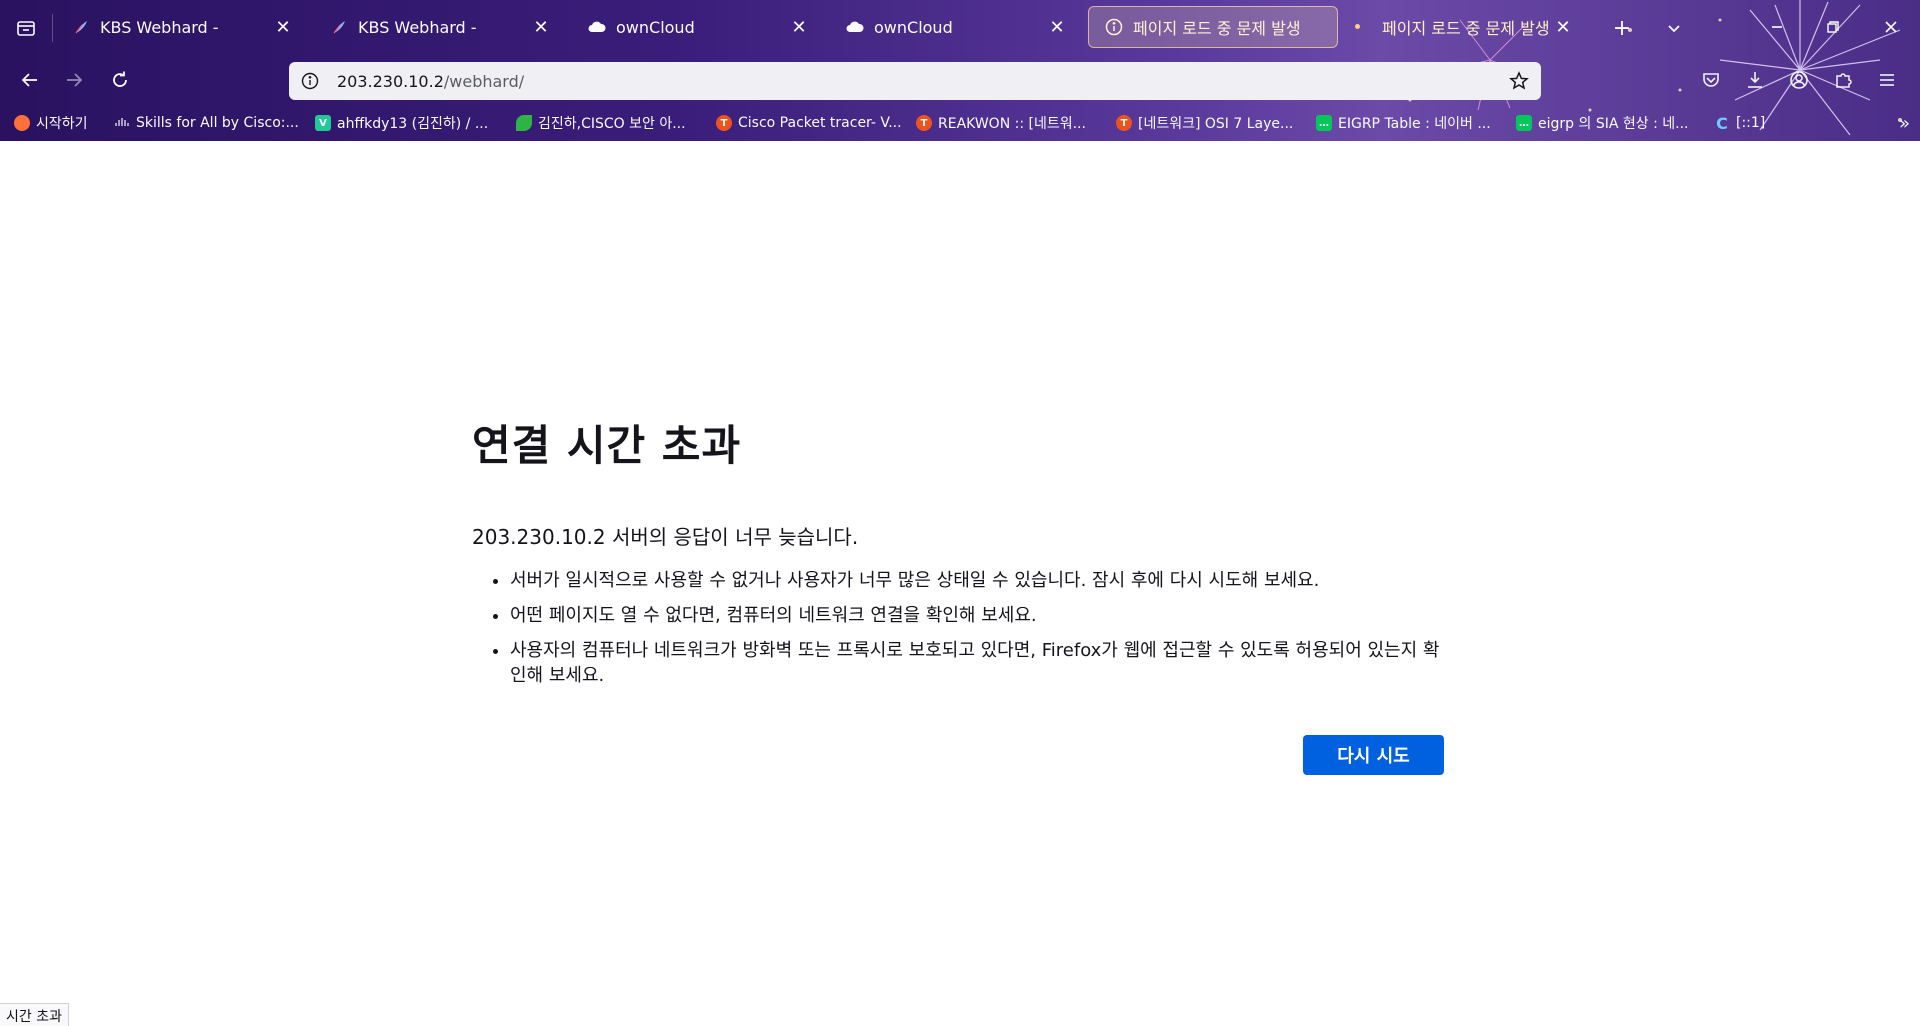 Image resolution: width=1920 pixels, height=1026 pixels. I want to click on tab-owncloud-1: ownCloud ✕, so click(697, 27).